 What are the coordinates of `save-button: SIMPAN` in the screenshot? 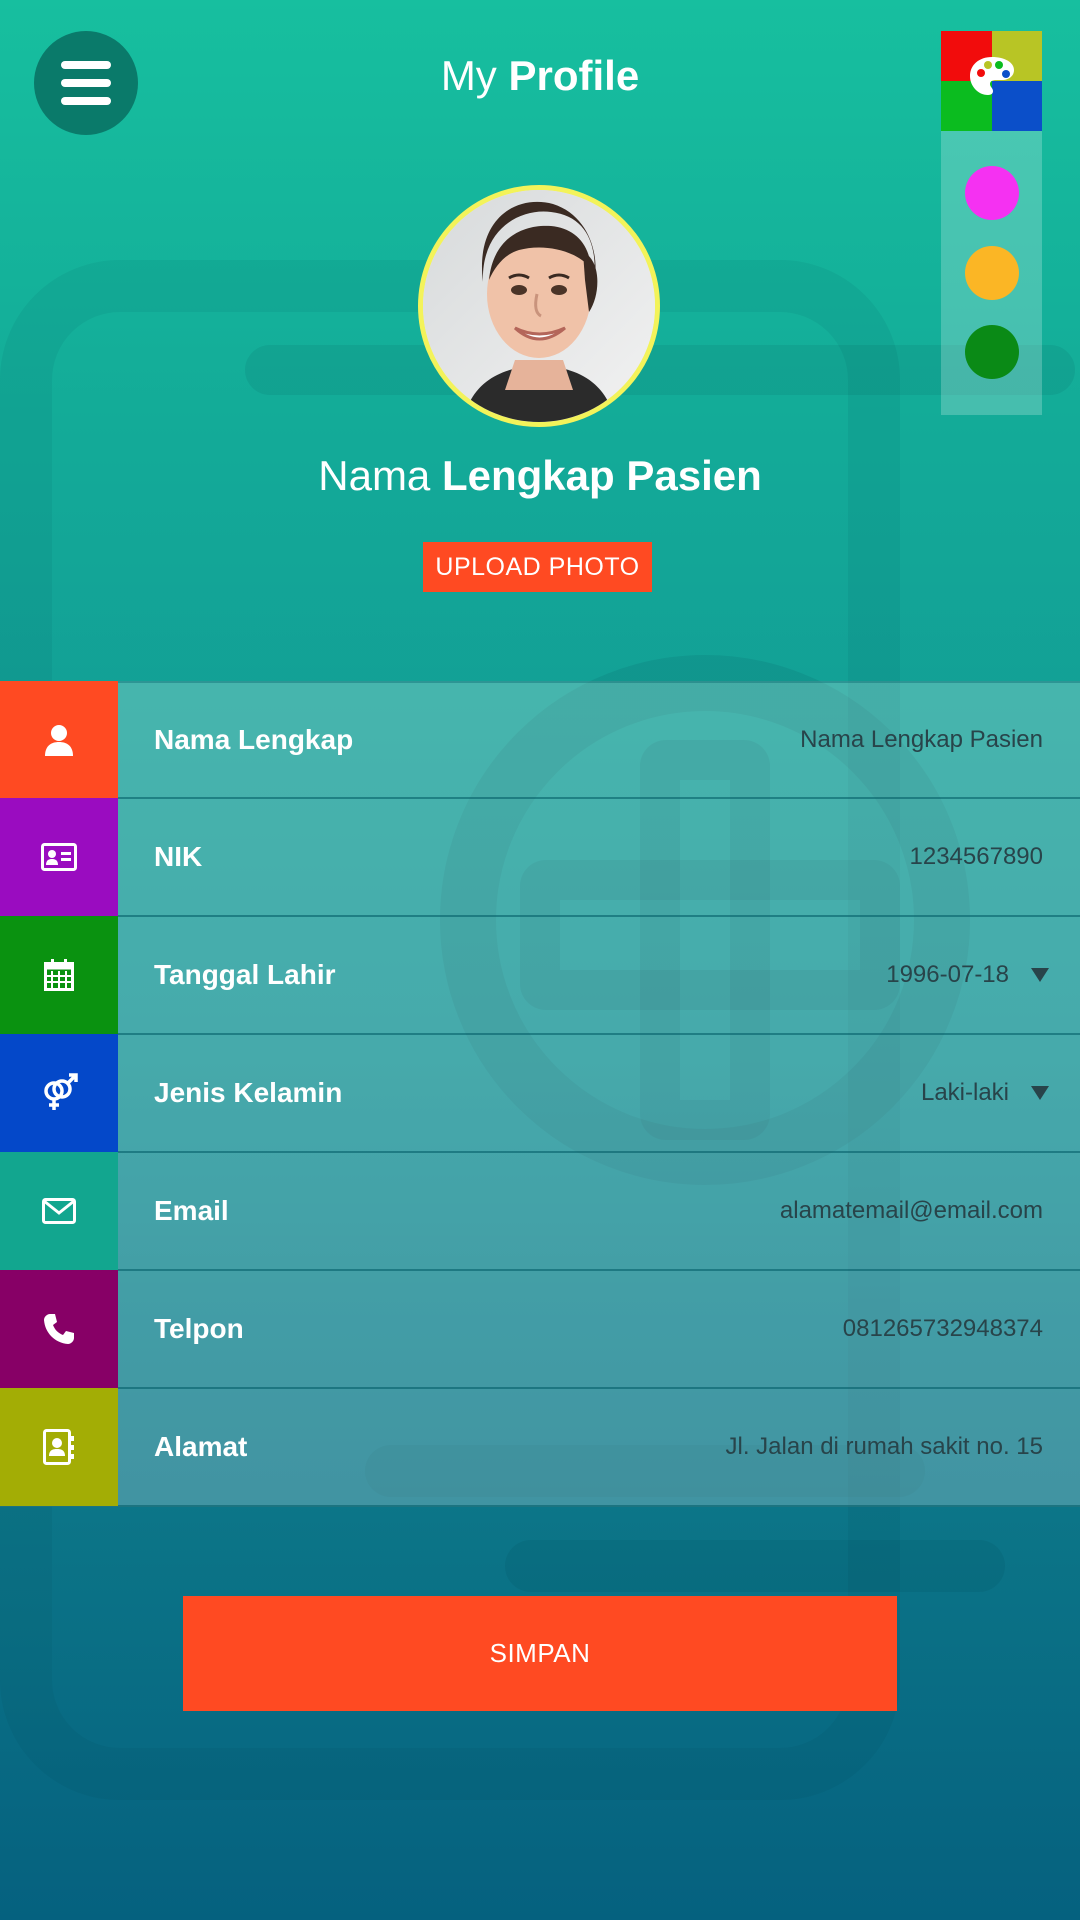 It's located at (540, 1653).